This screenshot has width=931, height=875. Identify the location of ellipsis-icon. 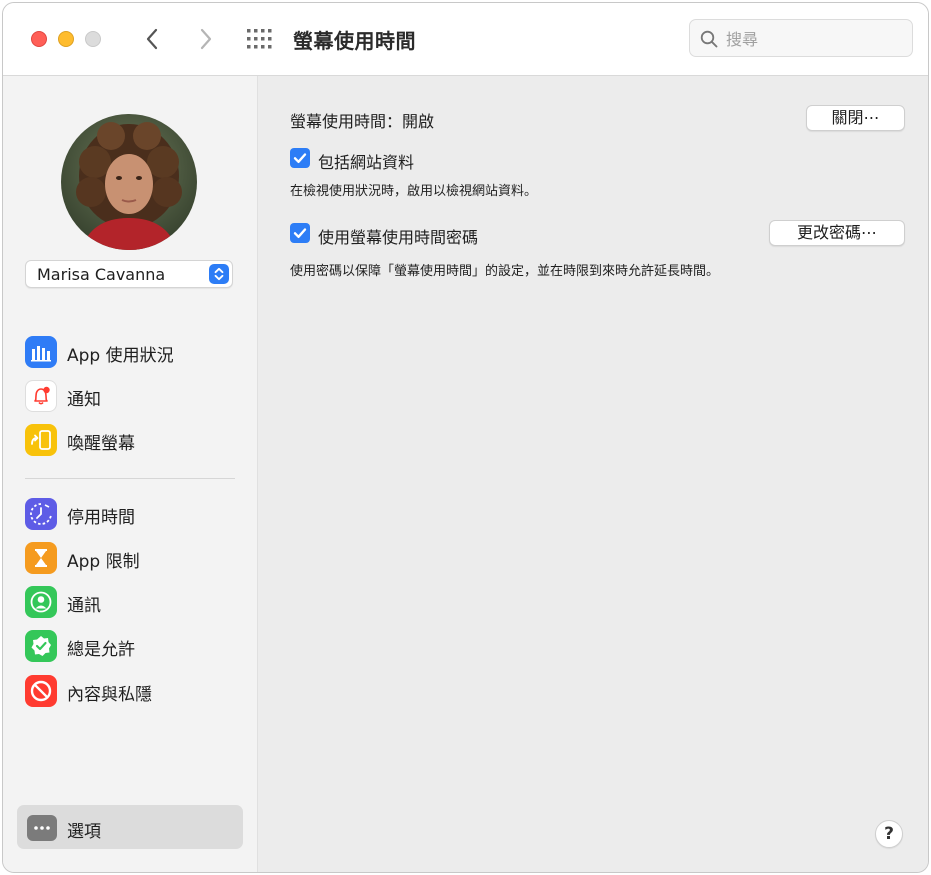
(42, 828).